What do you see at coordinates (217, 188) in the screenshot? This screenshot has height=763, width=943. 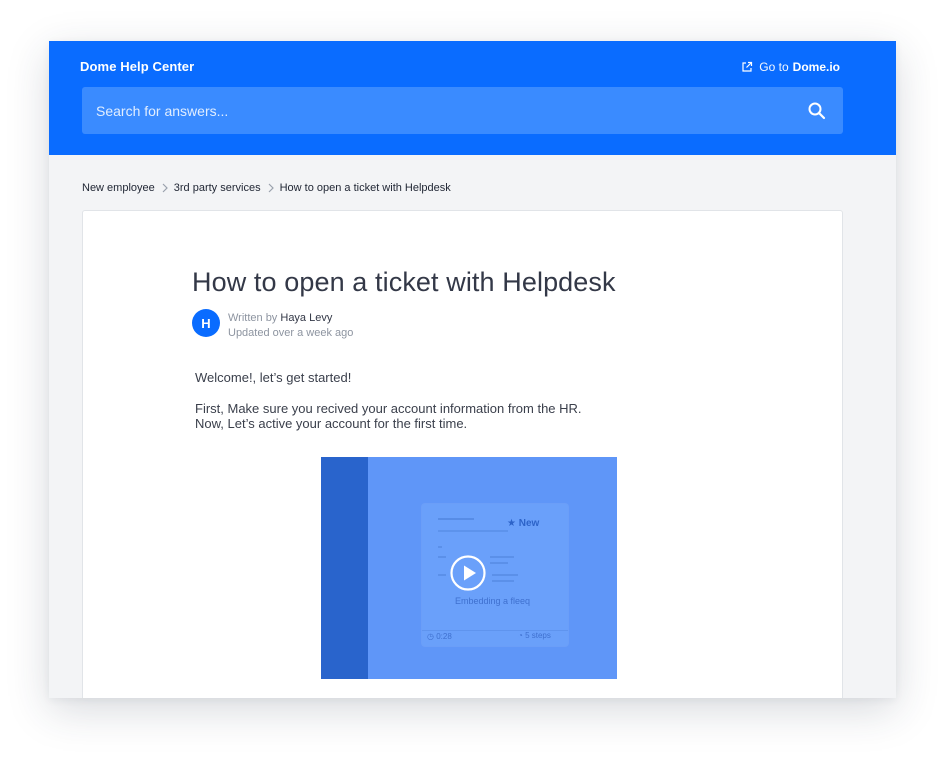 I see `breadcrumb-item-3rd-party-services: 3rd party services` at bounding box center [217, 188].